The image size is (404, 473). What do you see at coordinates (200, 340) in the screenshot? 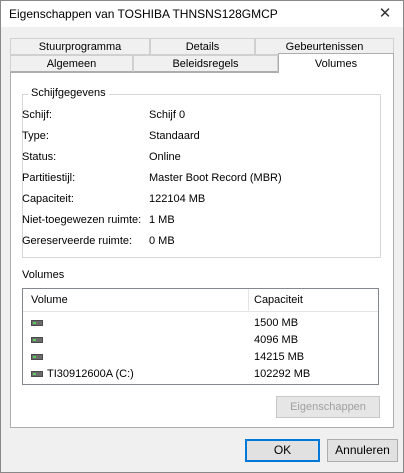
I see `volume-row: 4096 MB` at bounding box center [200, 340].